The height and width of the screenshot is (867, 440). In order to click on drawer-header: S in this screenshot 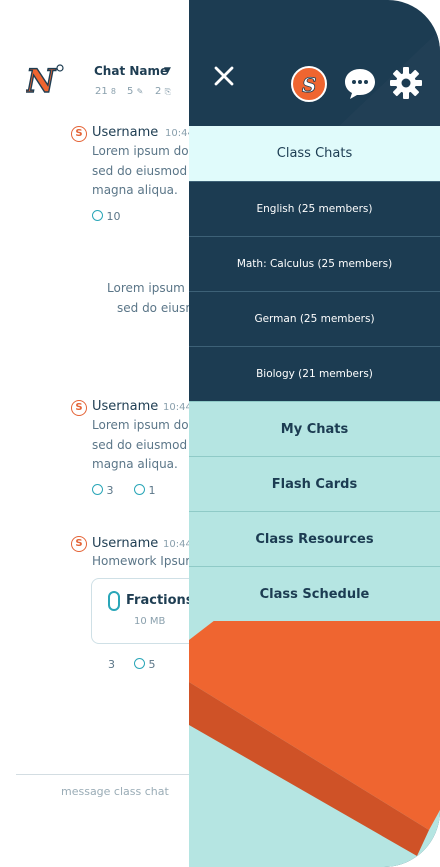, I will do `click(314, 63)`.